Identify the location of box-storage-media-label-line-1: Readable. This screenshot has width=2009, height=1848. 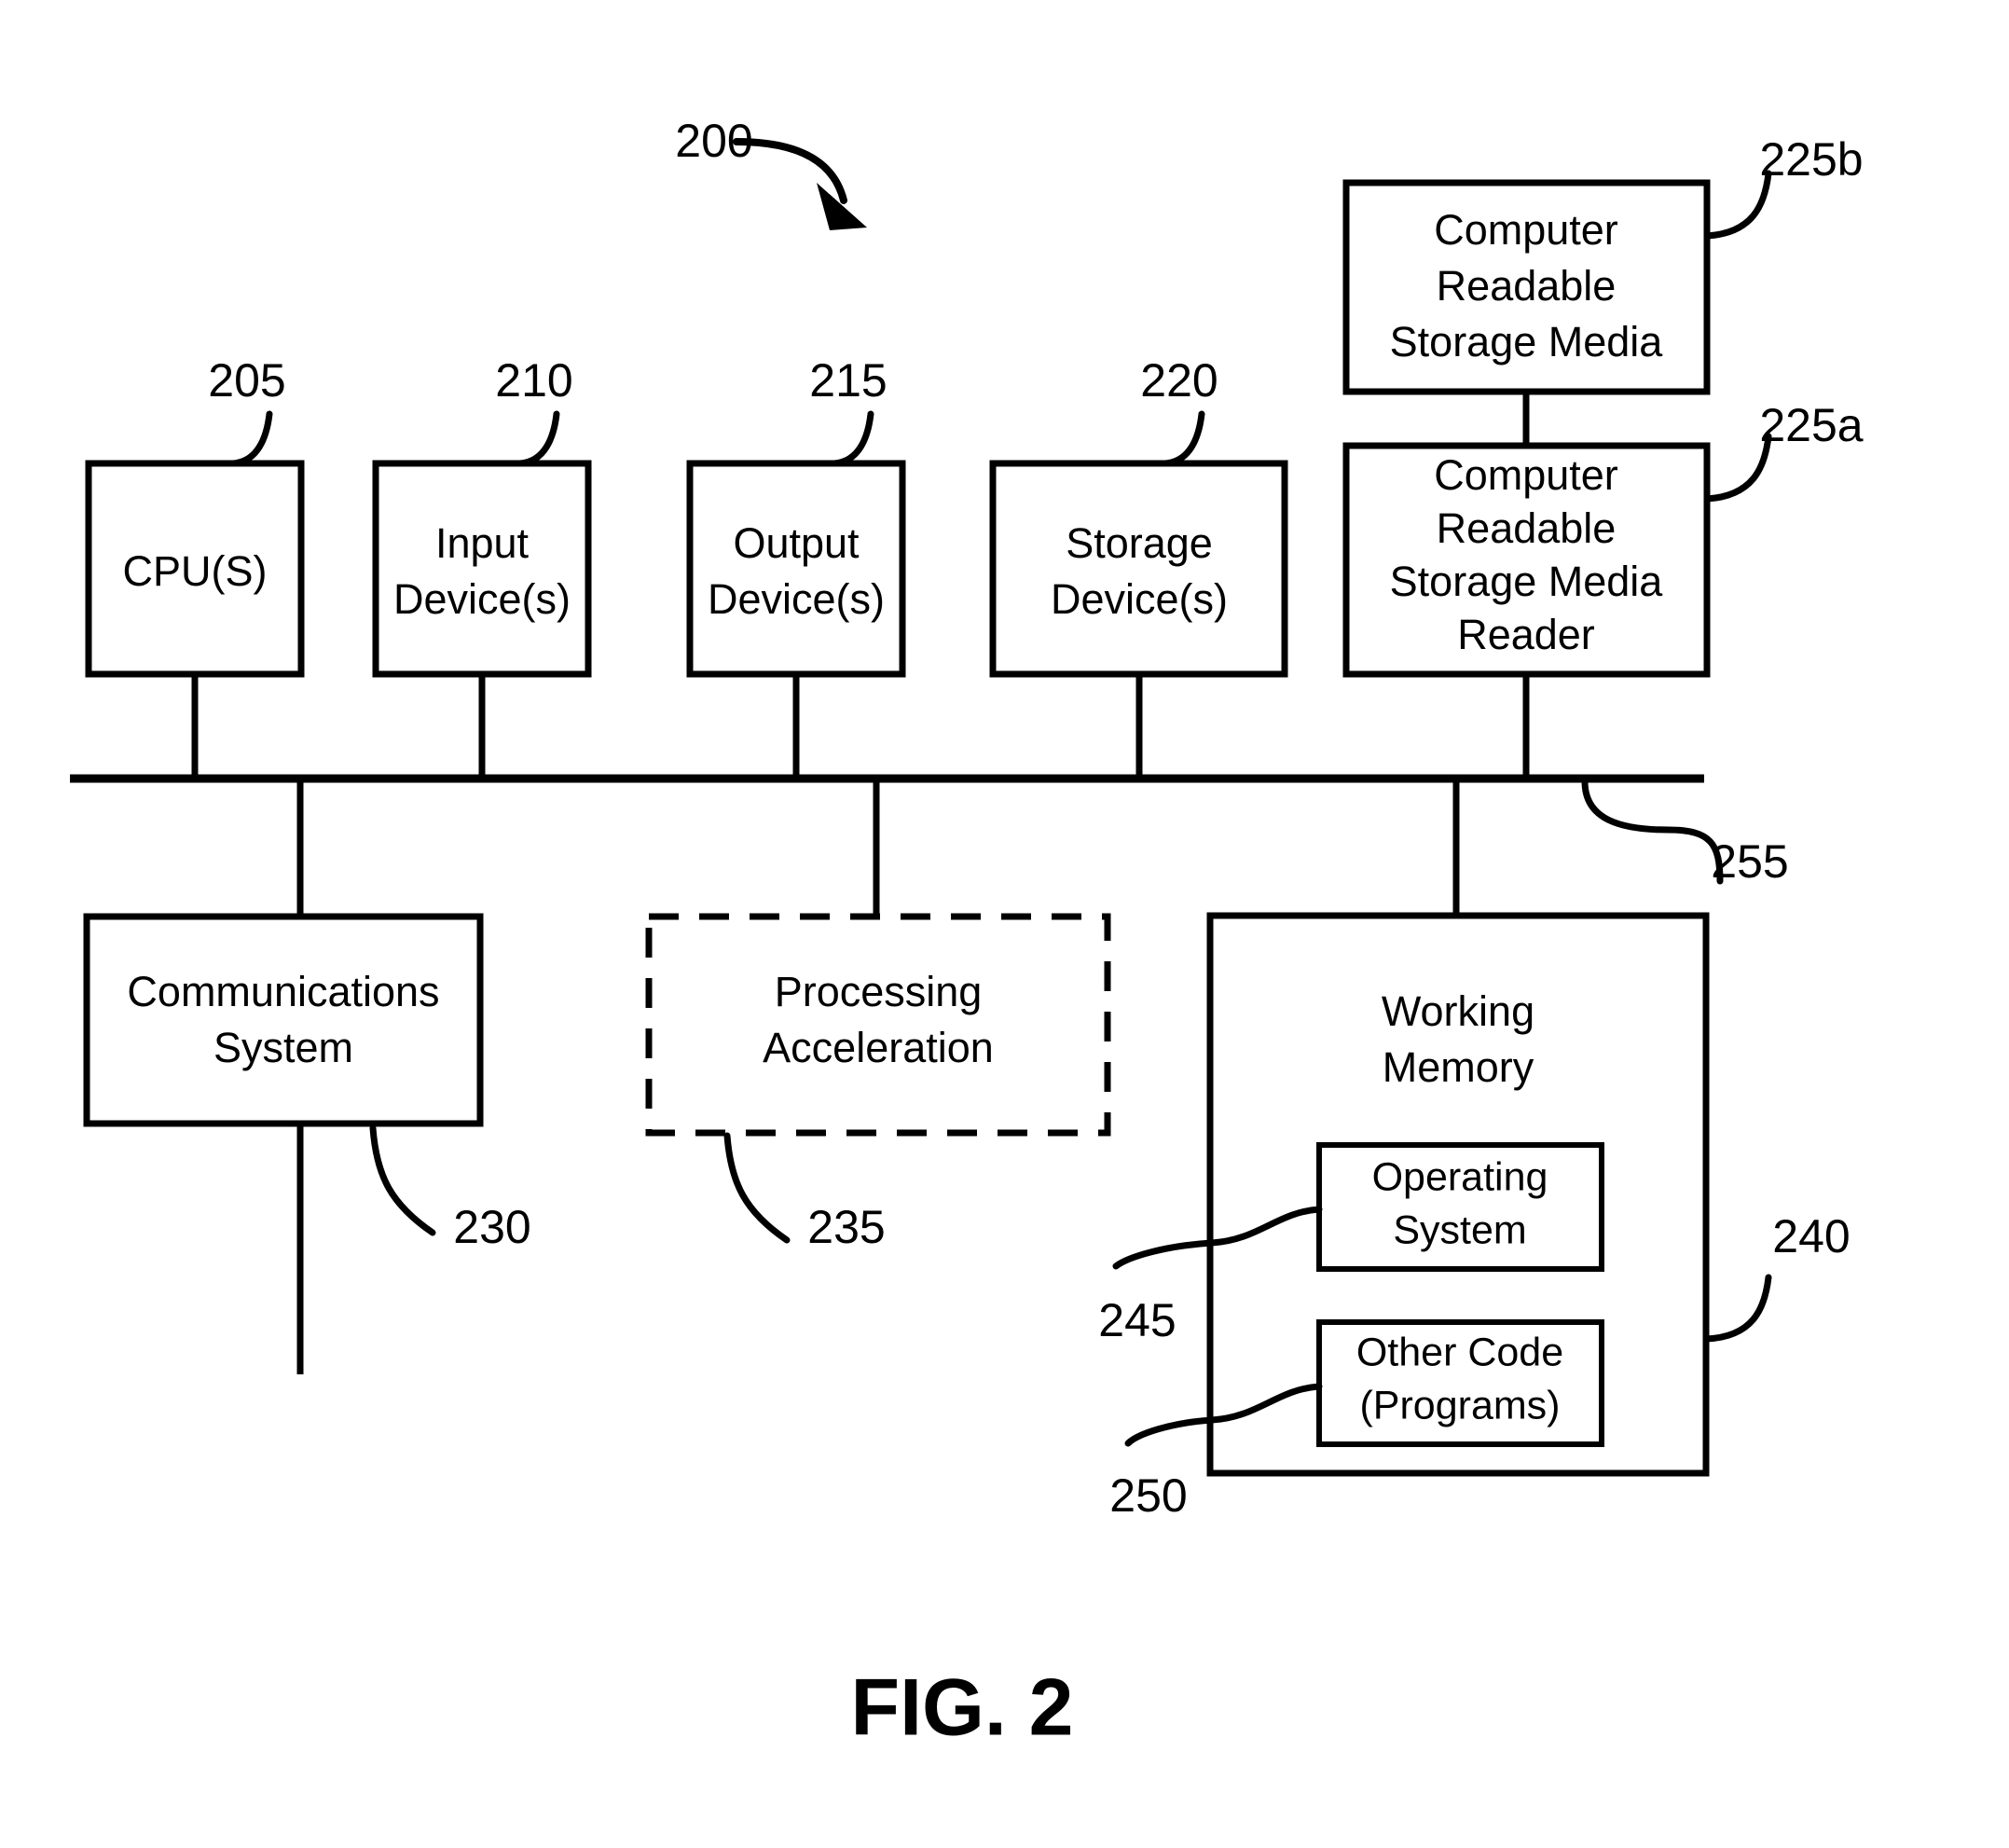
(1527, 286).